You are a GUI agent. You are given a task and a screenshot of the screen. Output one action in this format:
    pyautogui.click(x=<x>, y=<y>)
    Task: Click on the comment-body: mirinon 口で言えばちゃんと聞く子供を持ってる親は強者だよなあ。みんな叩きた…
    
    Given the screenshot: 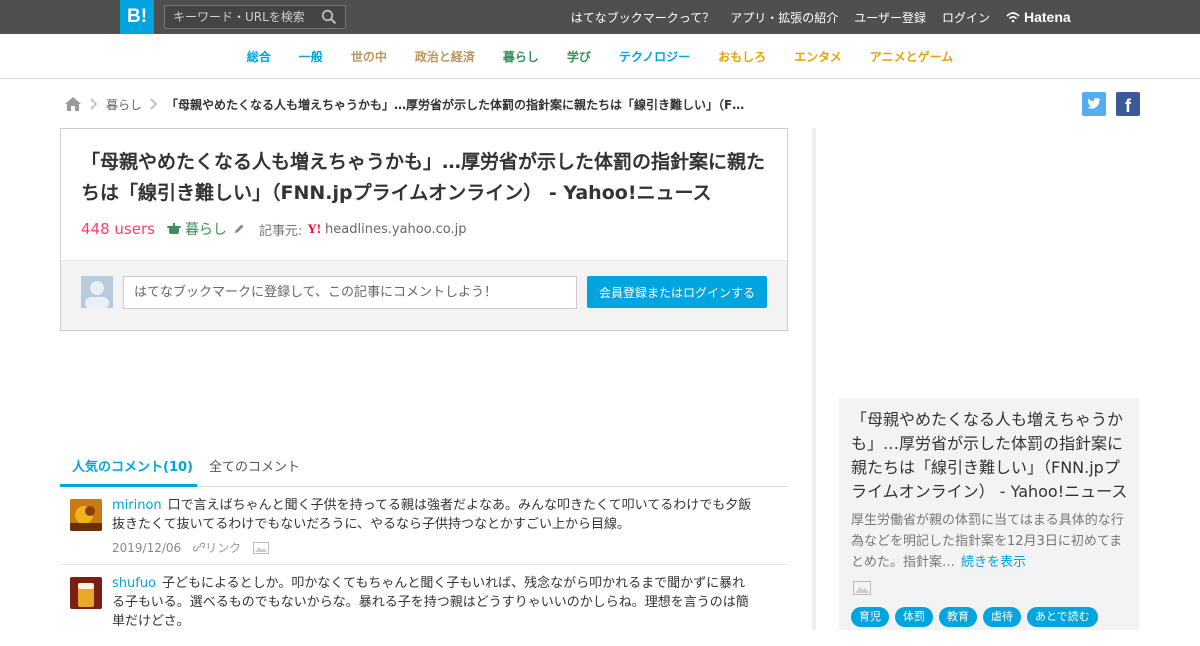 What is the action you would take?
    pyautogui.click(x=432, y=515)
    